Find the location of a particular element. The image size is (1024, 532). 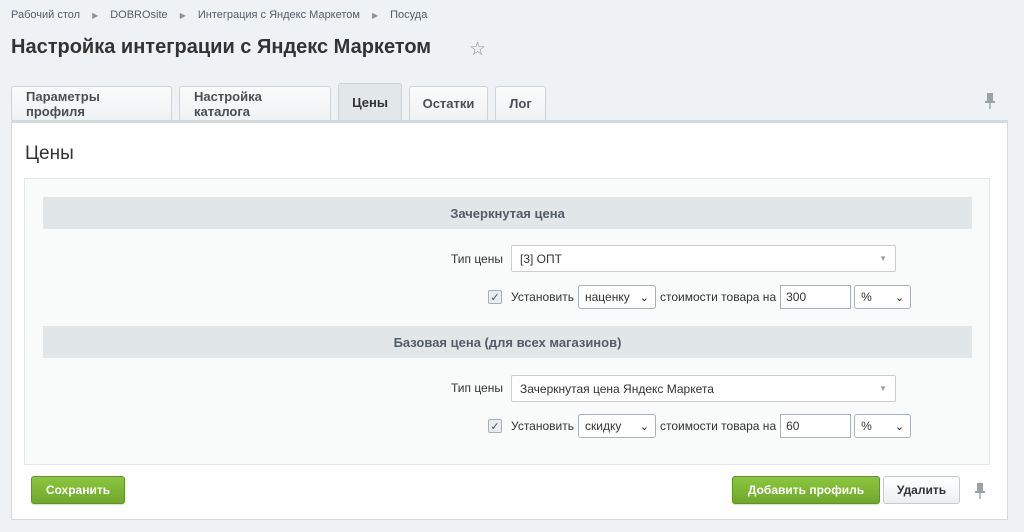

breadcrumb-item-site: DOBROsite is located at coordinates (138, 15).